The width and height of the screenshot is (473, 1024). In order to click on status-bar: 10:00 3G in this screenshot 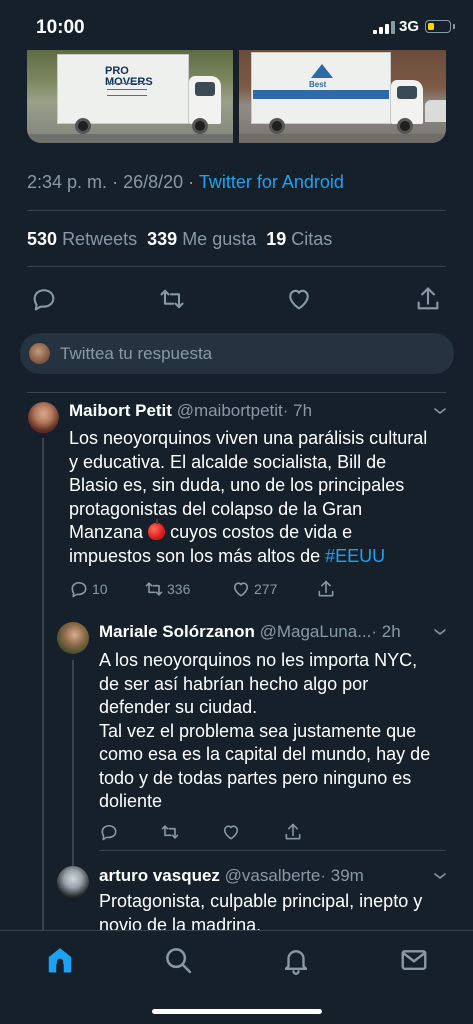, I will do `click(236, 25)`.